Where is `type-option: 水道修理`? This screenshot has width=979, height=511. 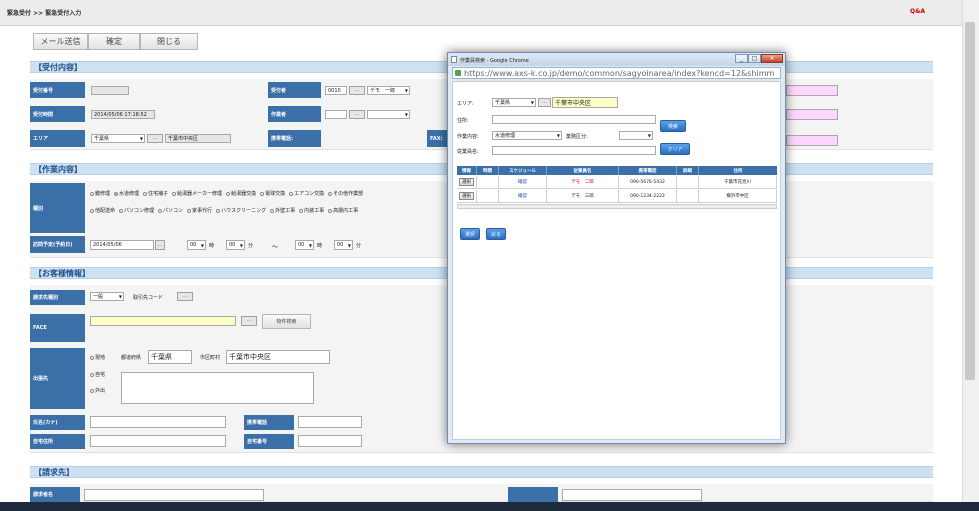
type-option: 水道修理 is located at coordinates (126, 194).